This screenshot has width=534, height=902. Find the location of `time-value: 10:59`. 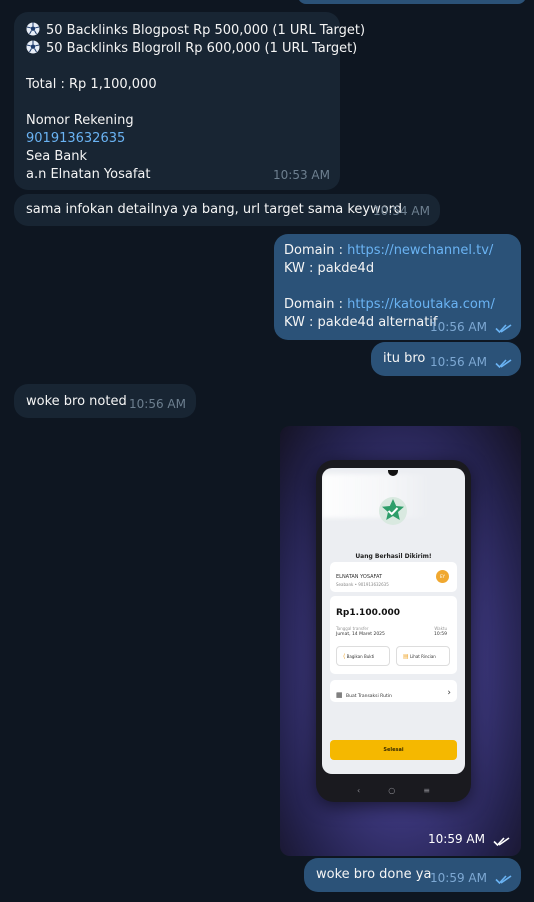

time-value: 10:59 is located at coordinates (440, 634).